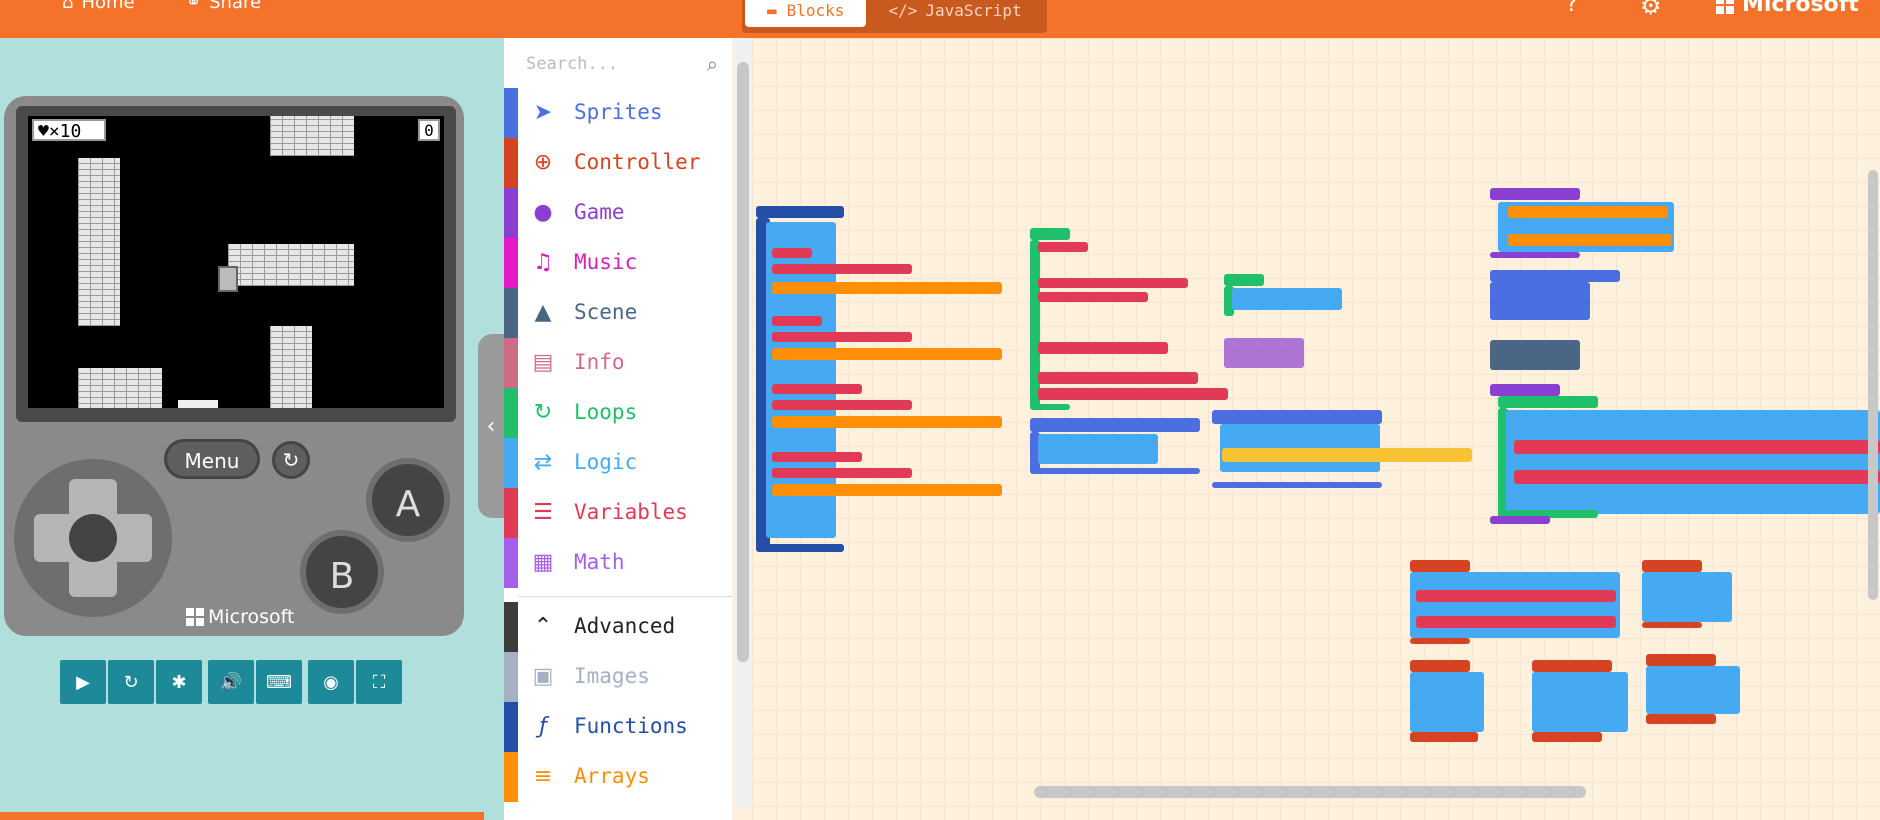 The height and width of the screenshot is (820, 1880). I want to click on category-math: ▦ Math, so click(618, 563).